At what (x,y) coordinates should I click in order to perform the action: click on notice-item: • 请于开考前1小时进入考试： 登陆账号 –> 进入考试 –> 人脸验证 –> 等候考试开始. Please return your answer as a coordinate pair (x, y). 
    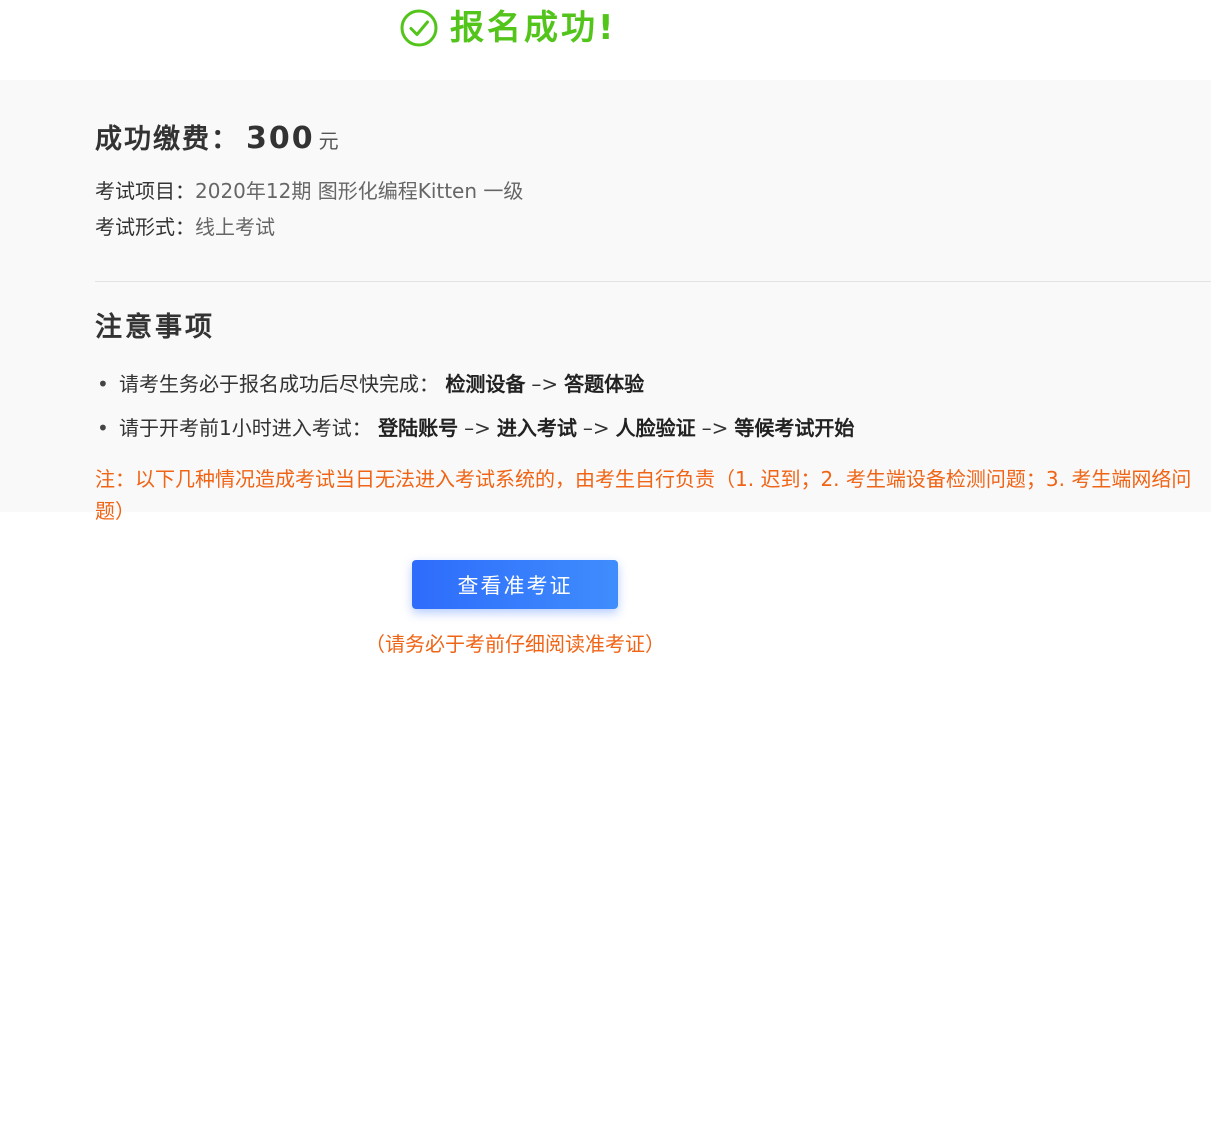
    Looking at the image, I should click on (475, 428).